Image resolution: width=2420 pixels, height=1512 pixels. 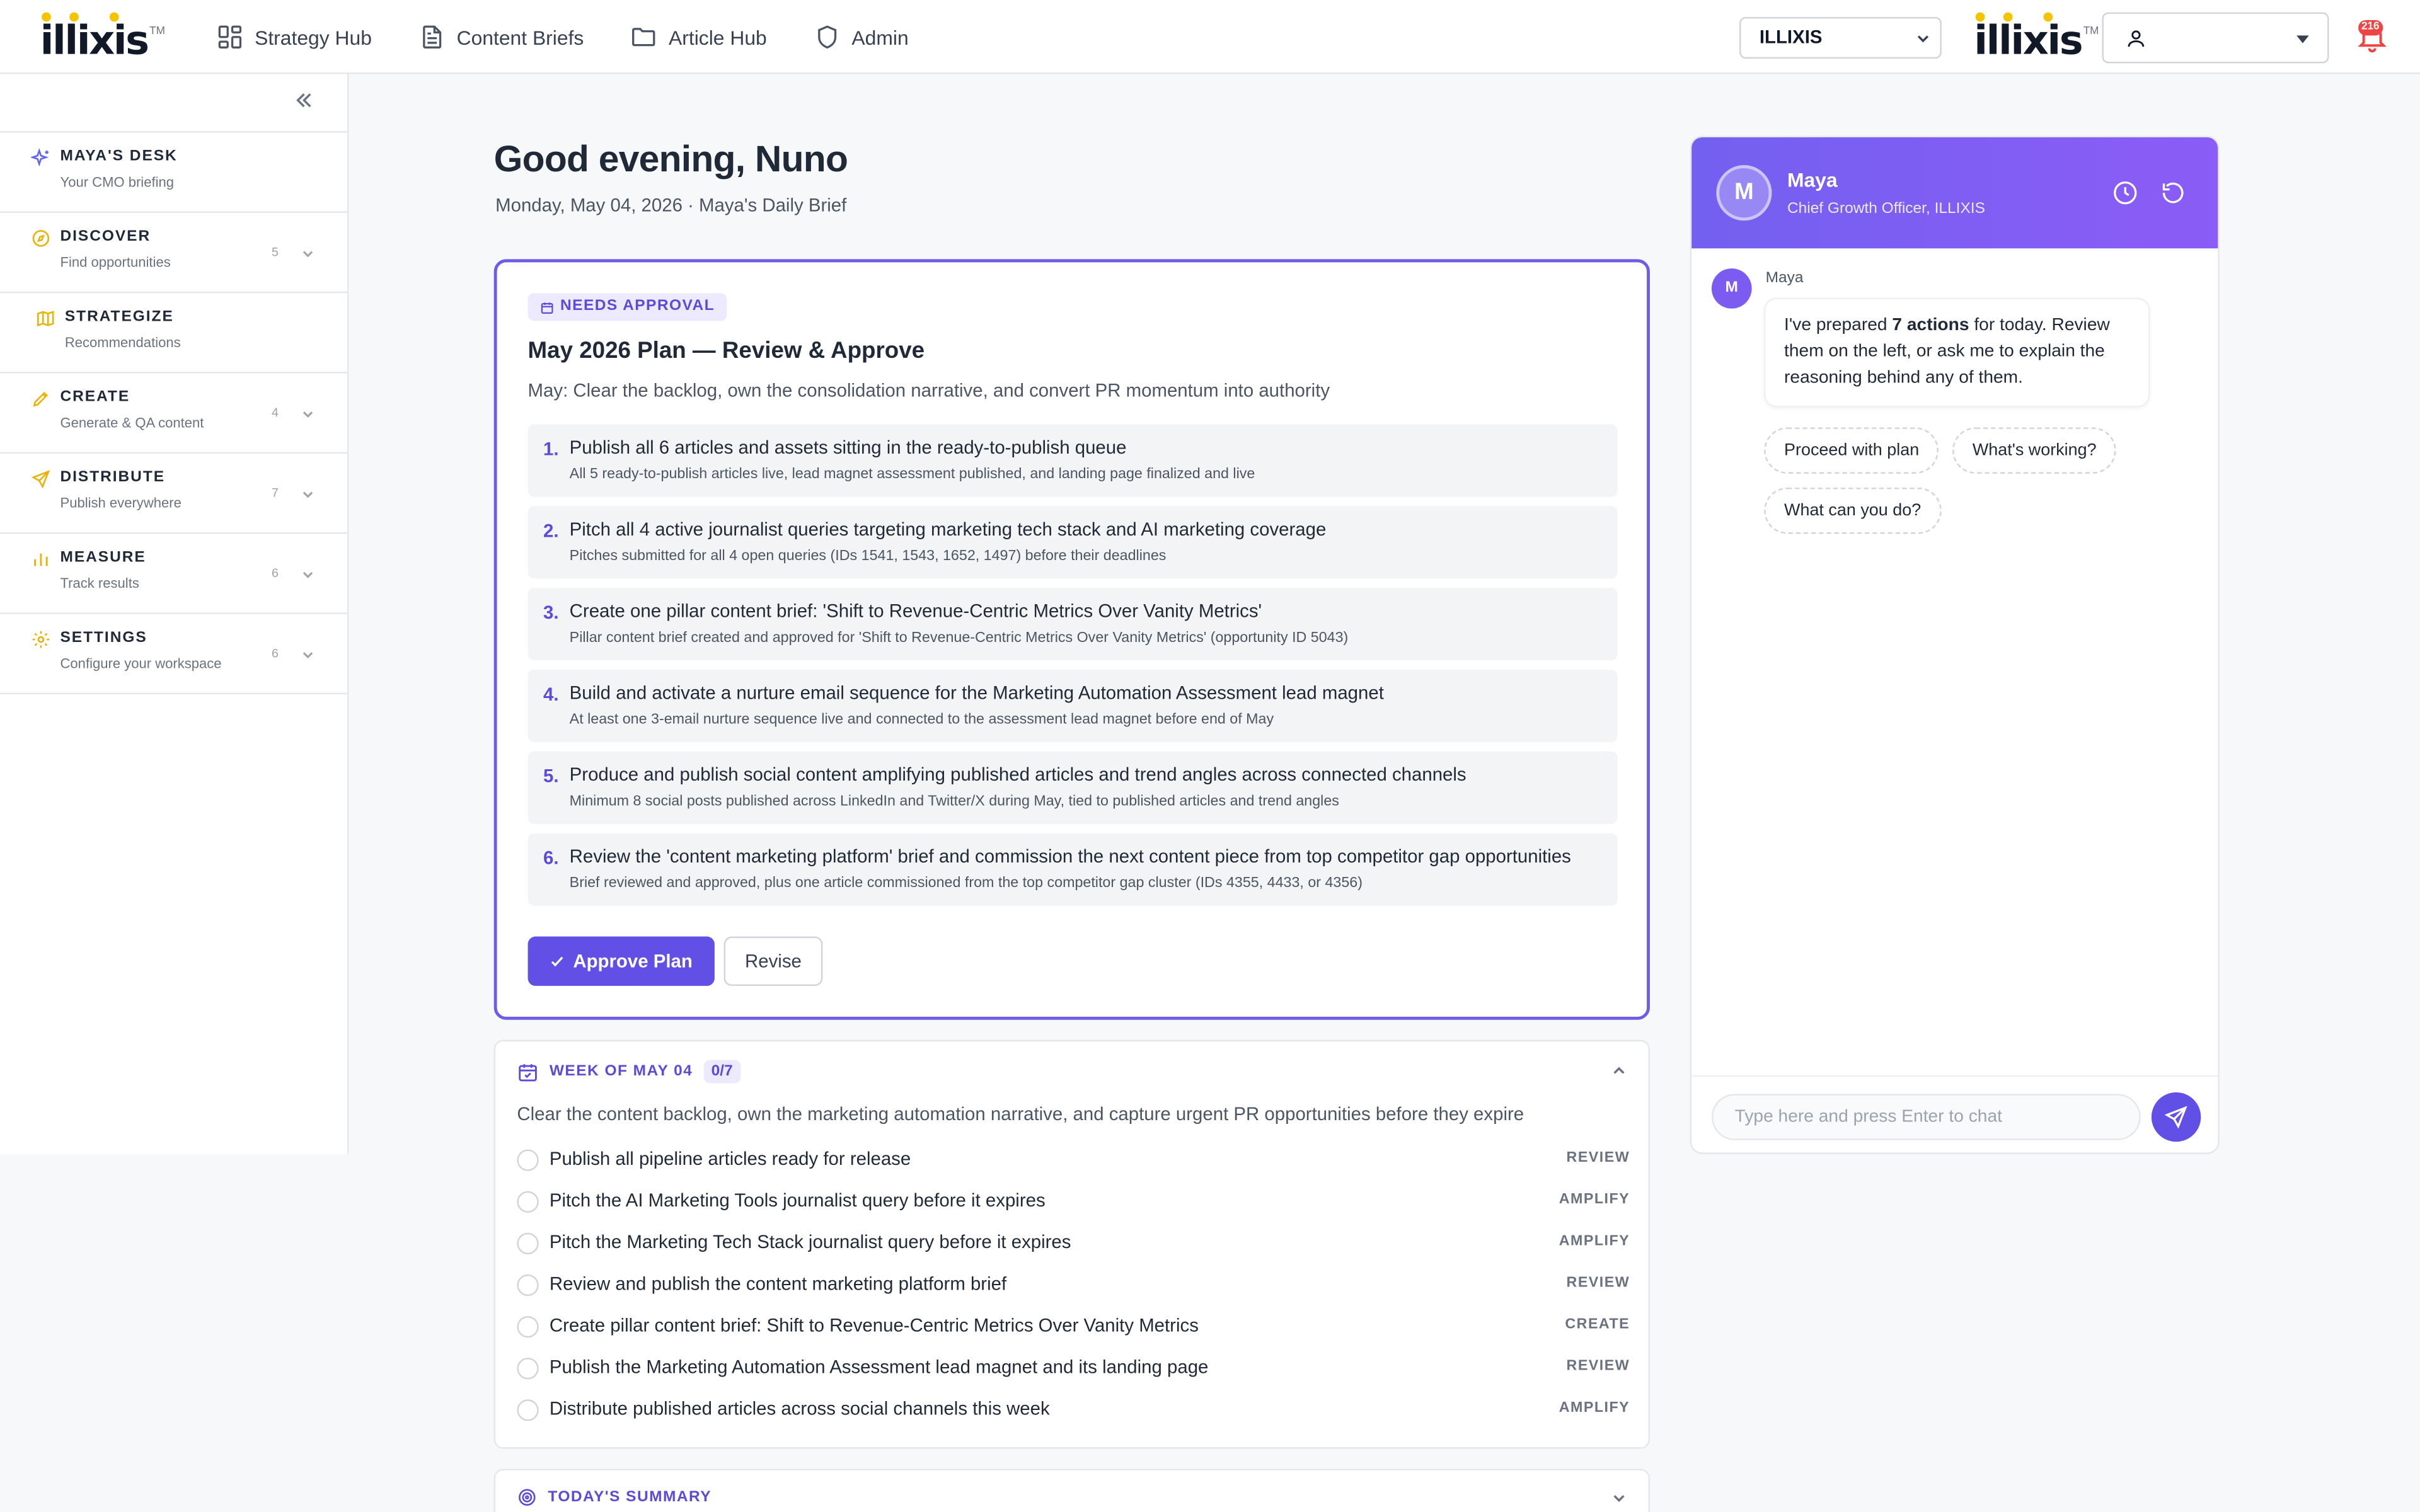 I want to click on nav-article-hub: Article Hub, so click(x=699, y=37).